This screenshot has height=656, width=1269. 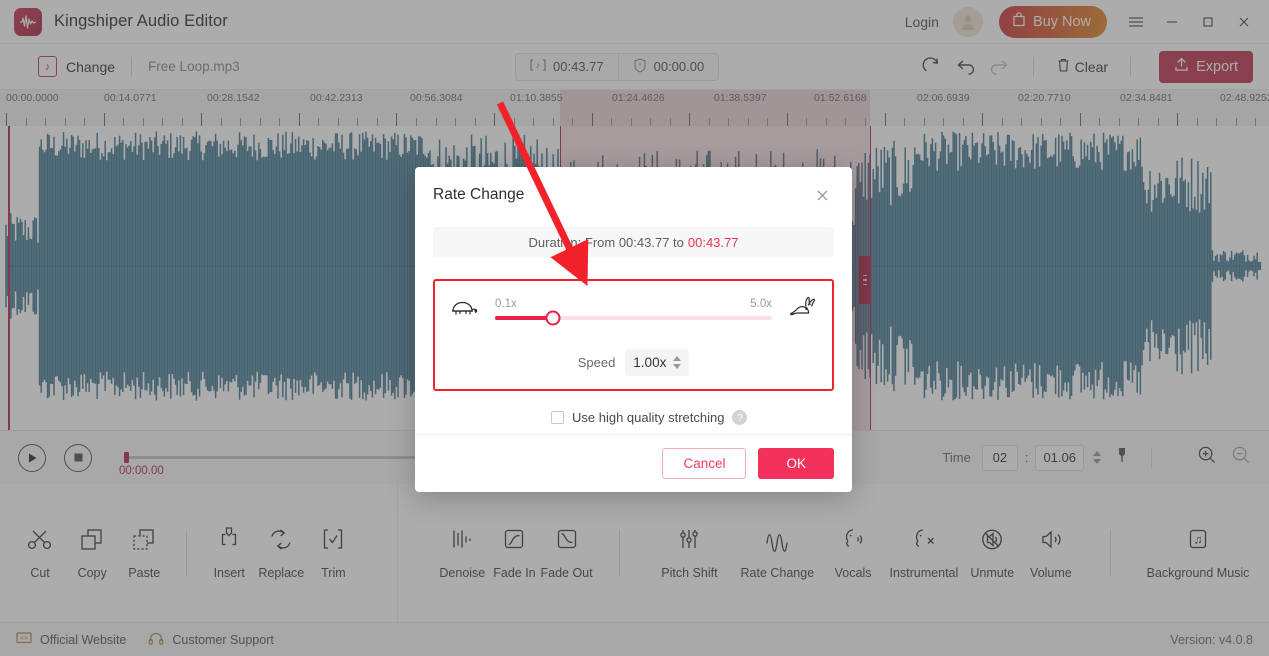 What do you see at coordinates (802, 310) in the screenshot?
I see `rabbit-icon` at bounding box center [802, 310].